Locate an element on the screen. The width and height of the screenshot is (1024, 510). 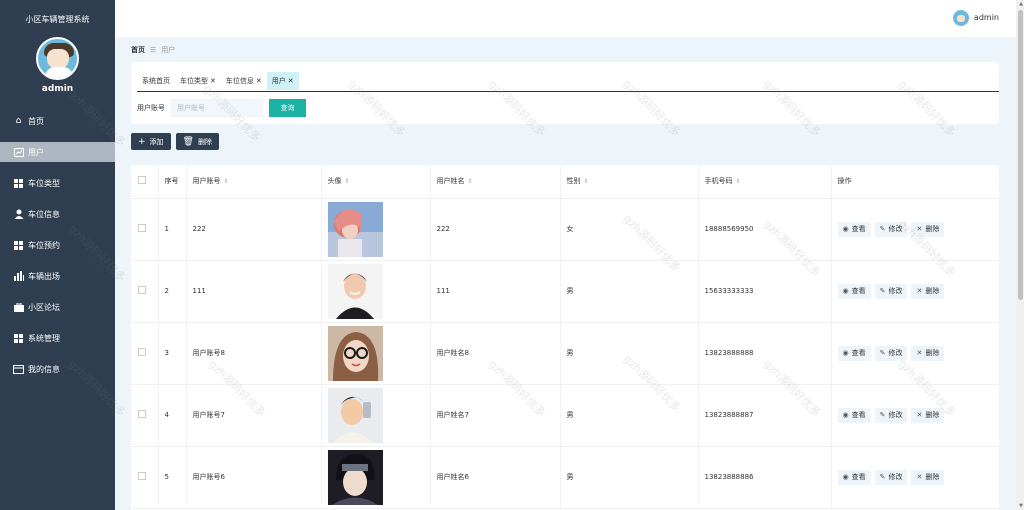
table-row: 5 用户账号6 用户姓名6 男 13823888886 ◉ 查看 ✎ 修改 ✕ 删除 is located at coordinates (565, 477).